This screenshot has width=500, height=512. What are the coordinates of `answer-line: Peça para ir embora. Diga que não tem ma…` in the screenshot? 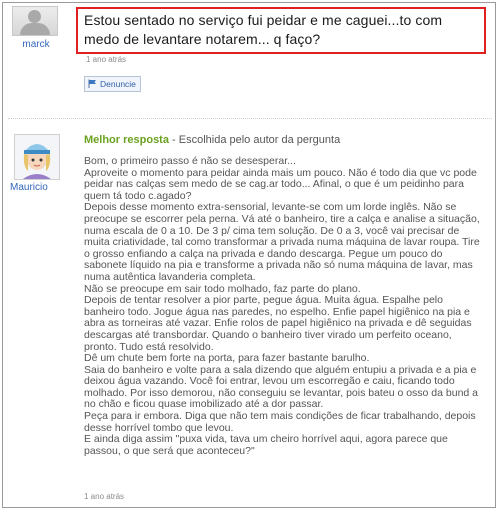 It's located at (280, 422).